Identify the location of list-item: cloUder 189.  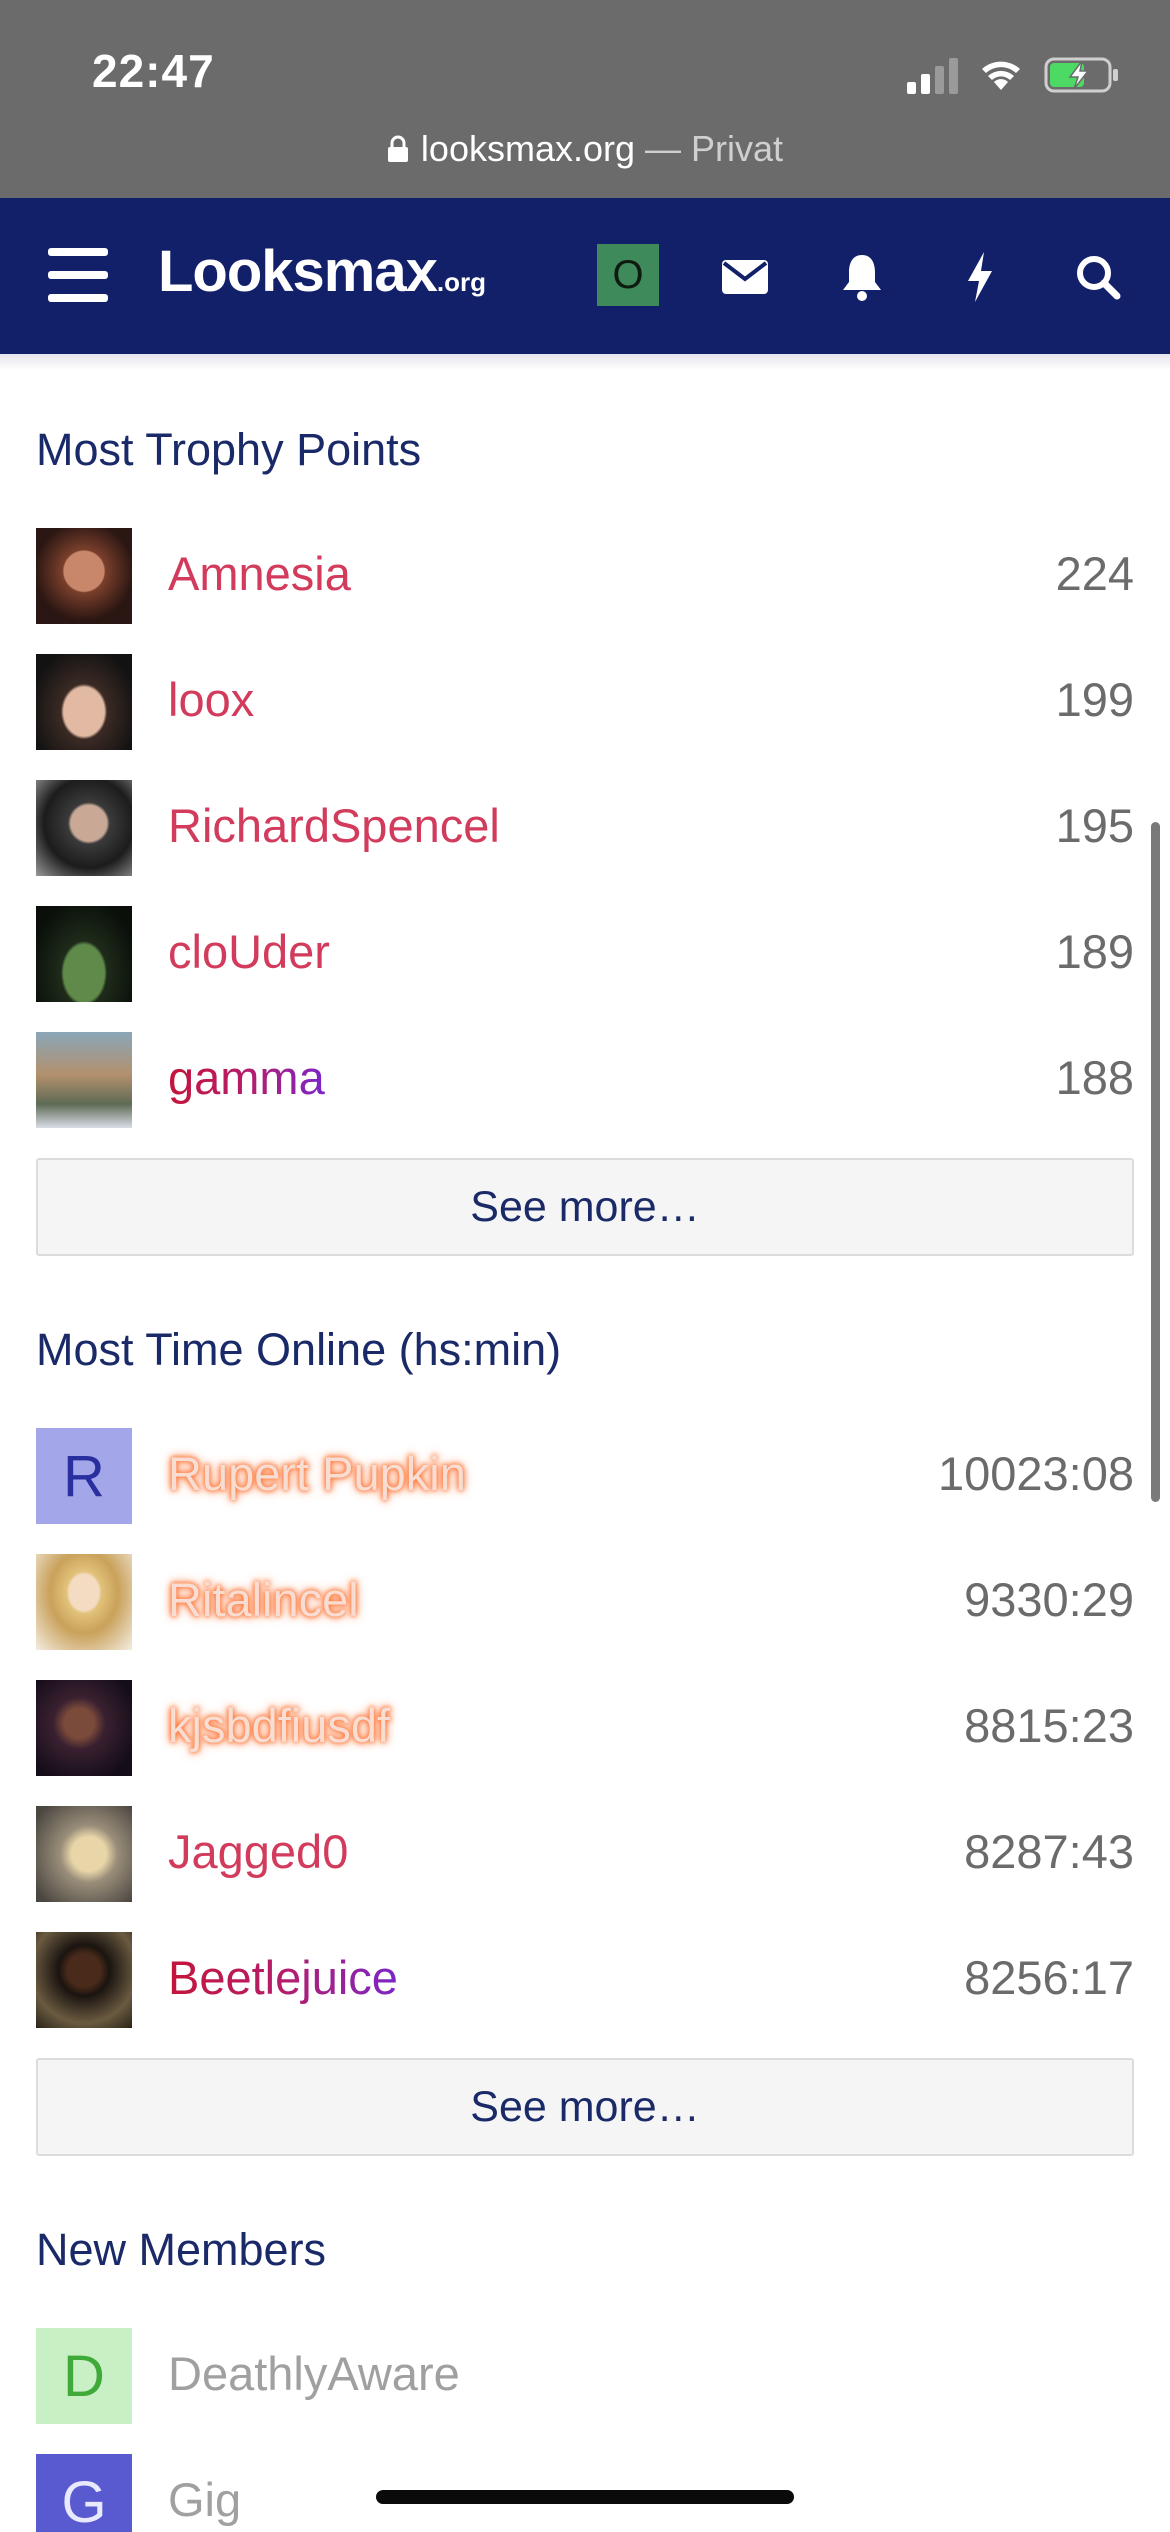
(585, 954).